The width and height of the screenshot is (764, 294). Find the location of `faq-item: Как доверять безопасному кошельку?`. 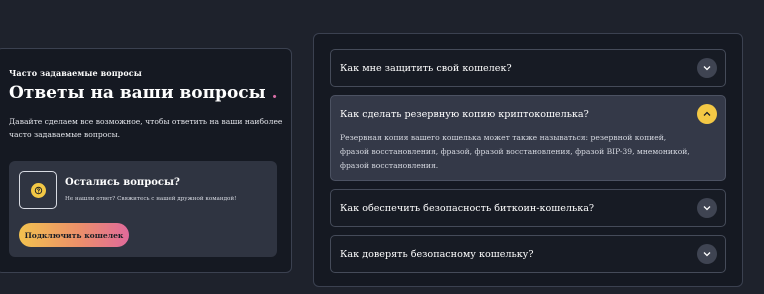

faq-item: Как доверять безопасному кошельку? is located at coordinates (528, 254).